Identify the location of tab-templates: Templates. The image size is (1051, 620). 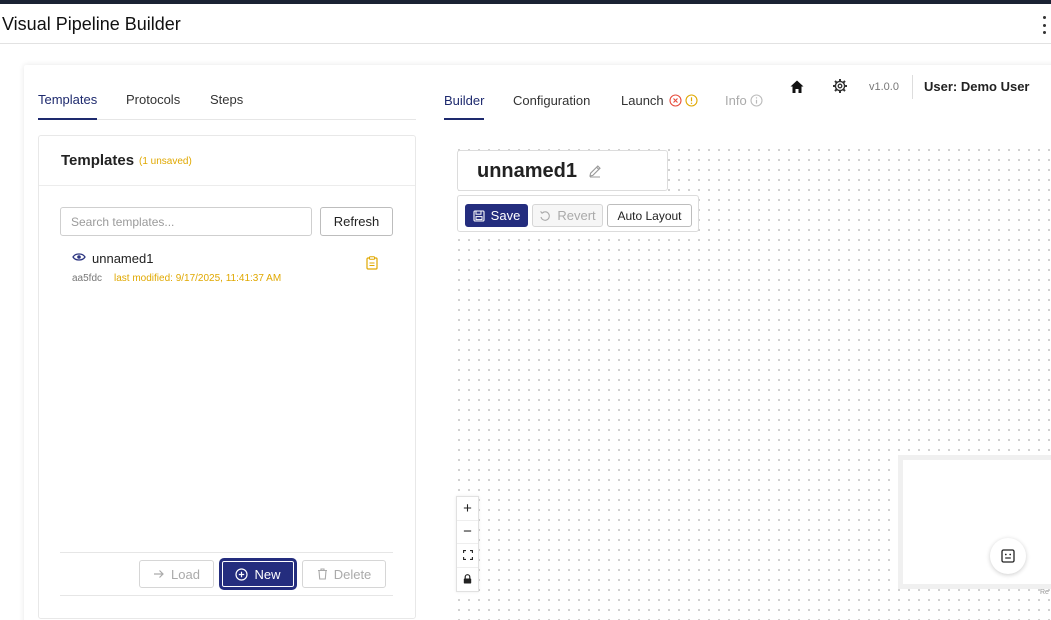
(68, 106).